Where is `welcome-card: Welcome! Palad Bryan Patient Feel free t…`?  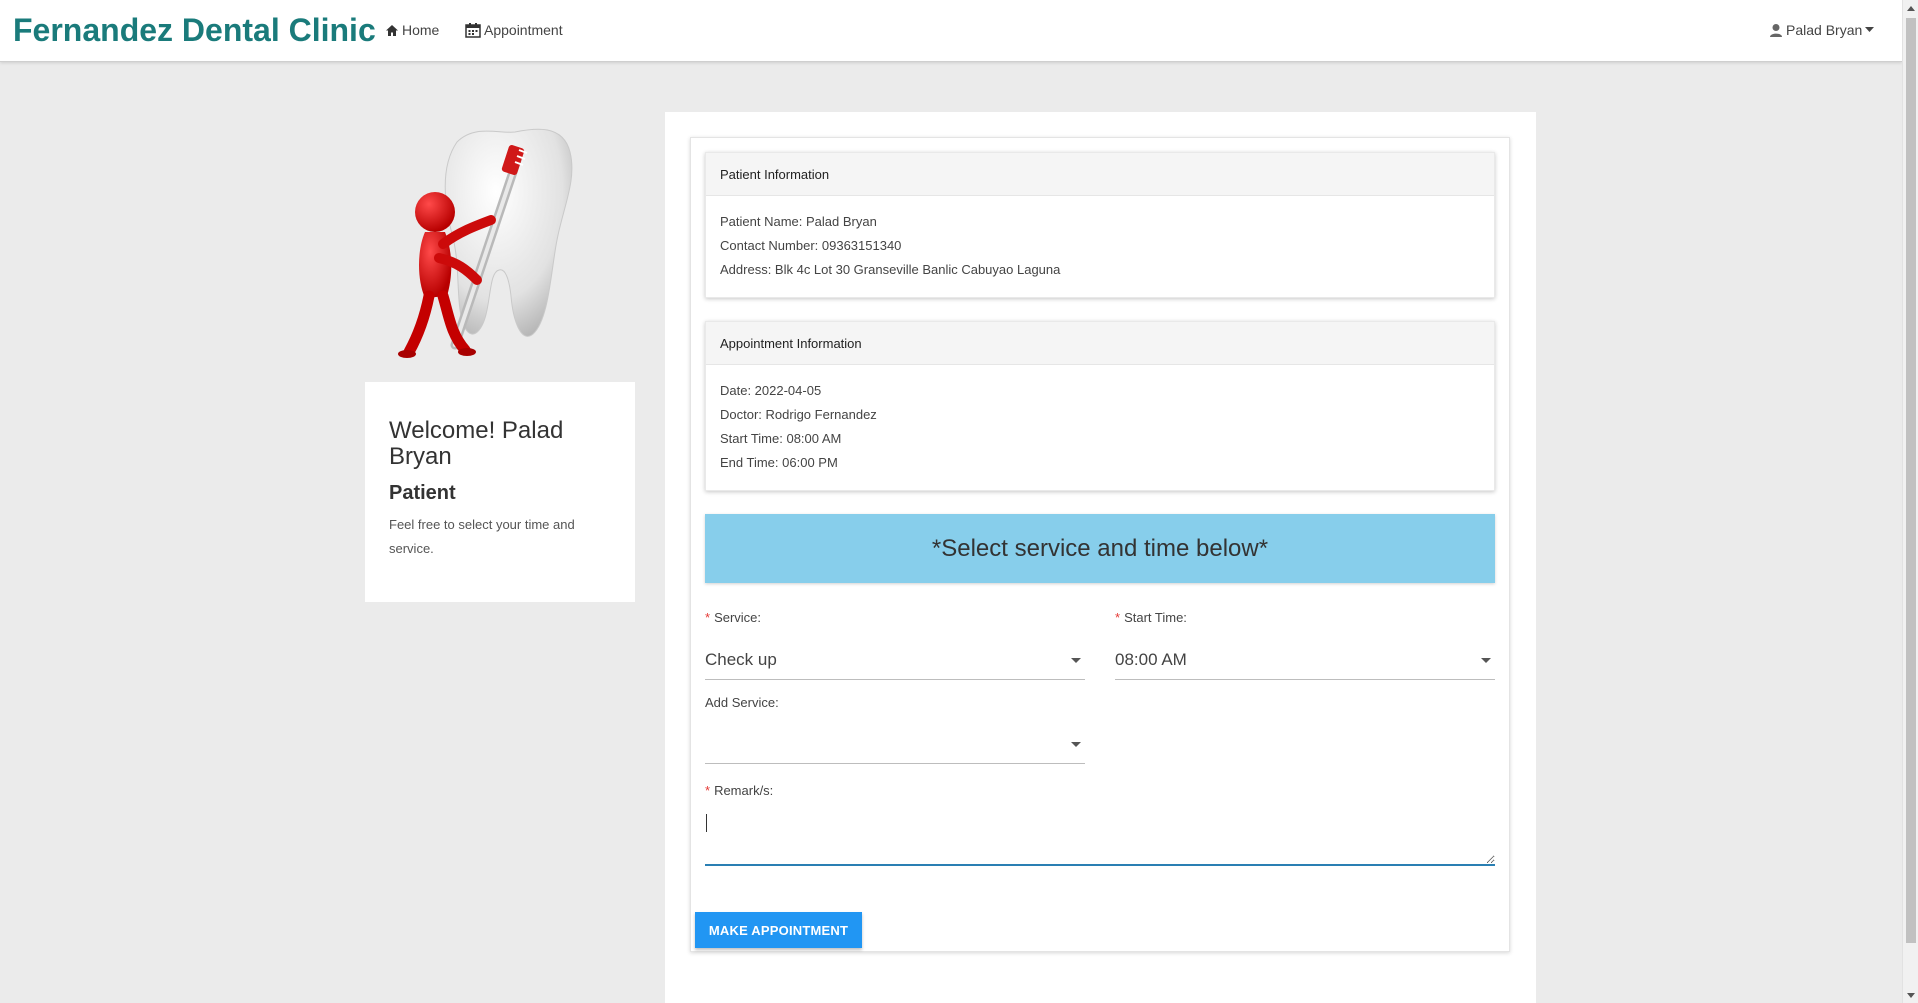 welcome-card: Welcome! Palad Bryan Patient Feel free t… is located at coordinates (500, 492).